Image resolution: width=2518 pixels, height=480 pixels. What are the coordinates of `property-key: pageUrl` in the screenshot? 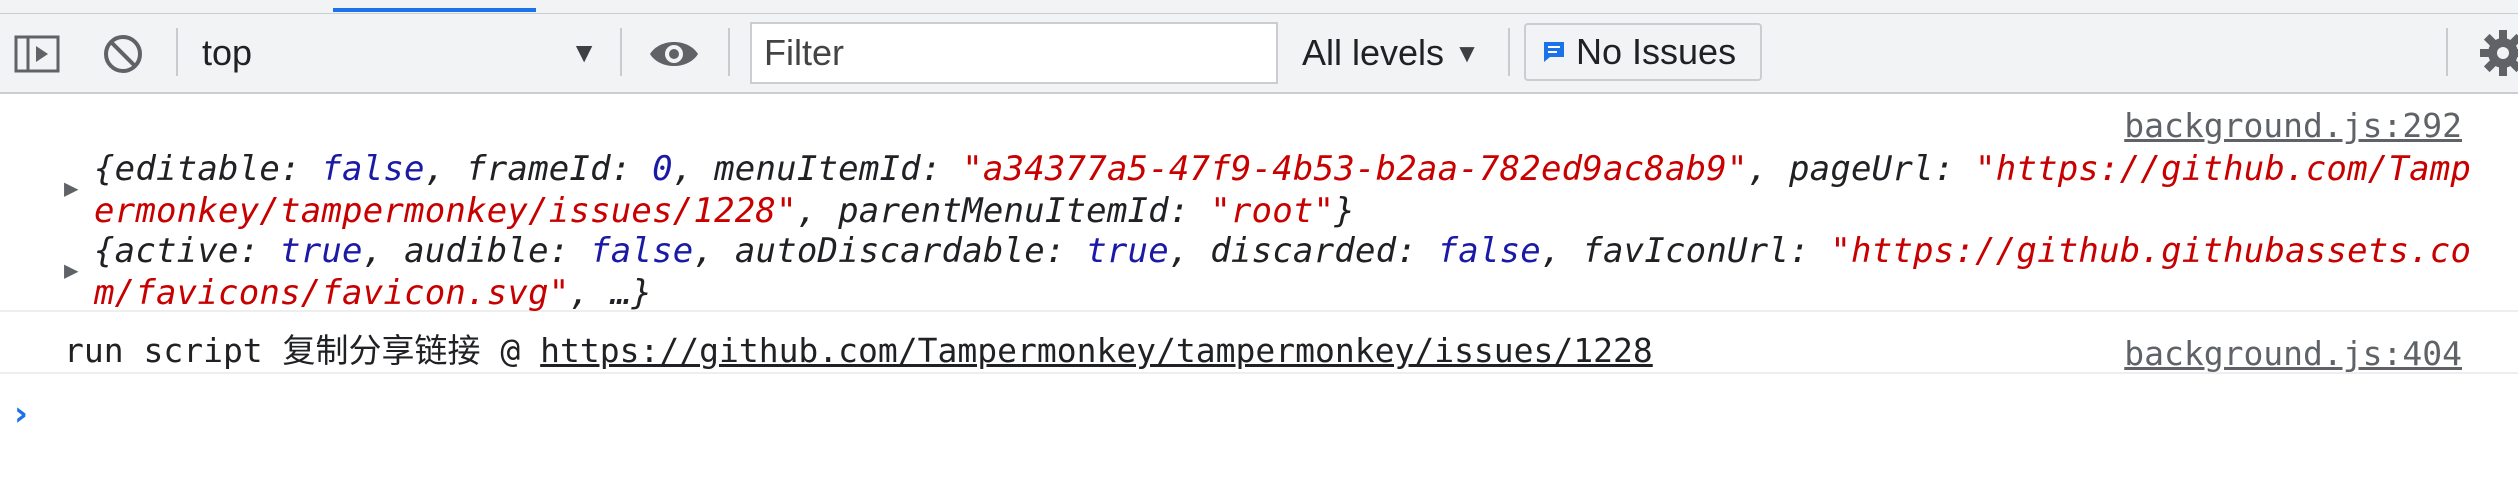 It's located at (1861, 169).